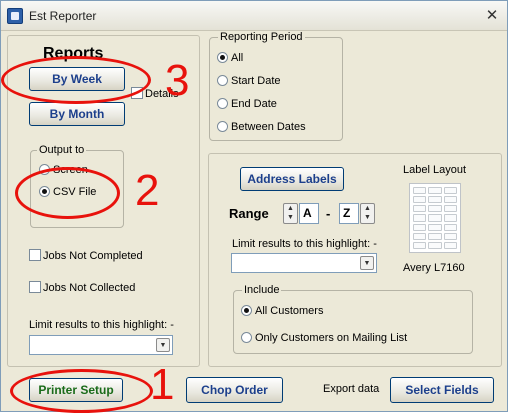 The height and width of the screenshot is (413, 508). What do you see at coordinates (249, 213) in the screenshot?
I see `range-label: Range` at bounding box center [249, 213].